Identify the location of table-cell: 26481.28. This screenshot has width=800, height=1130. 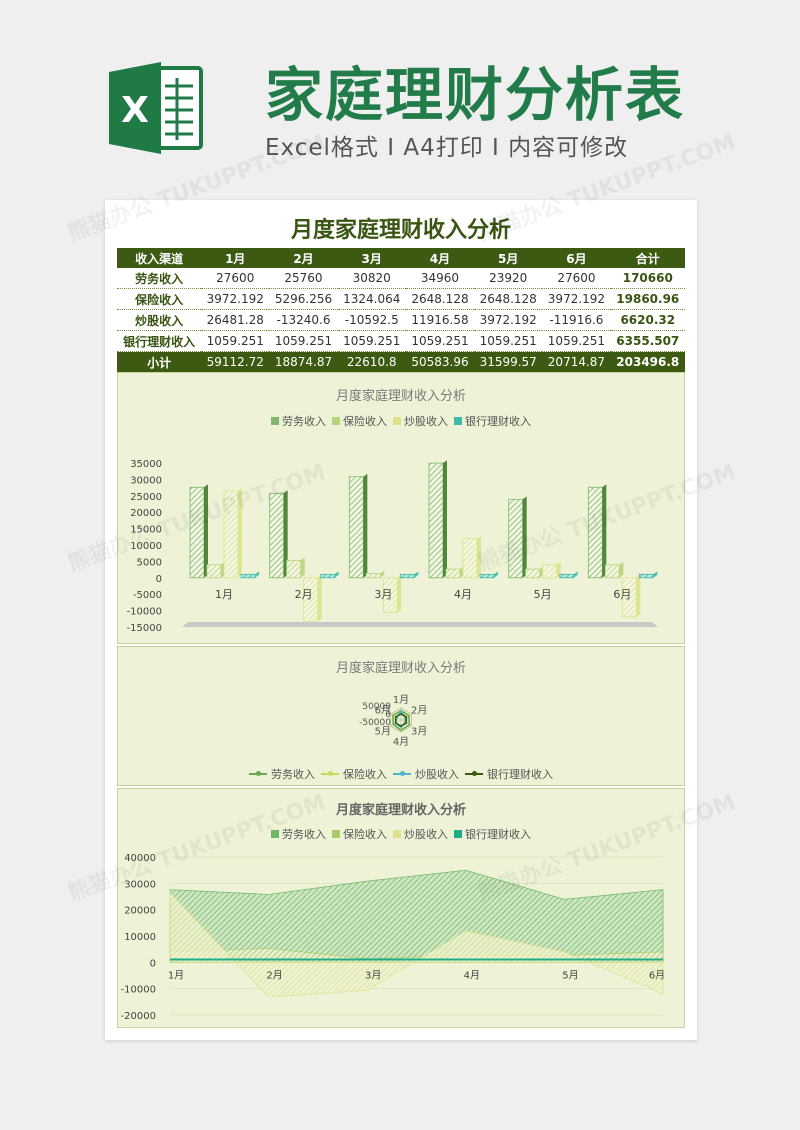
(235, 320).